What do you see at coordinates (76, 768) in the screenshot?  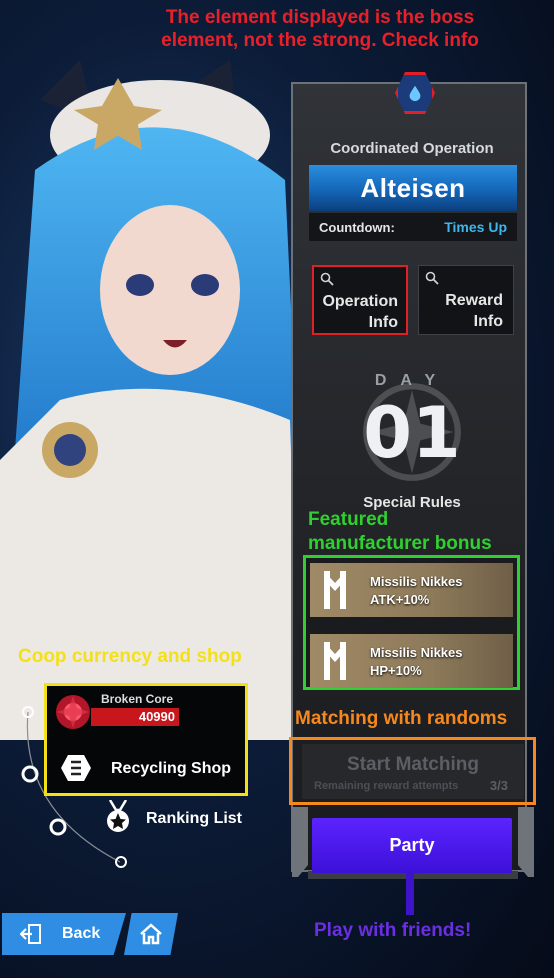 I see `recycling-shop-icon` at bounding box center [76, 768].